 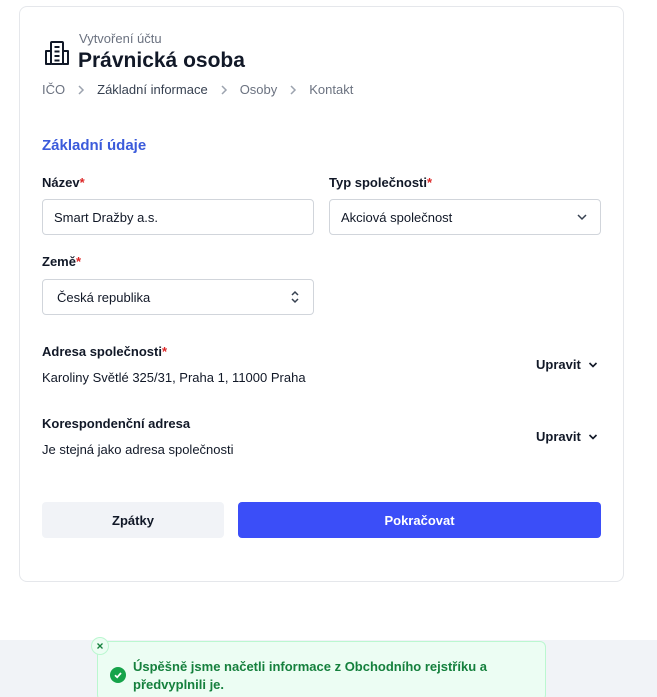 I want to click on breadcrumb-item-persons: Osoby, so click(x=259, y=89).